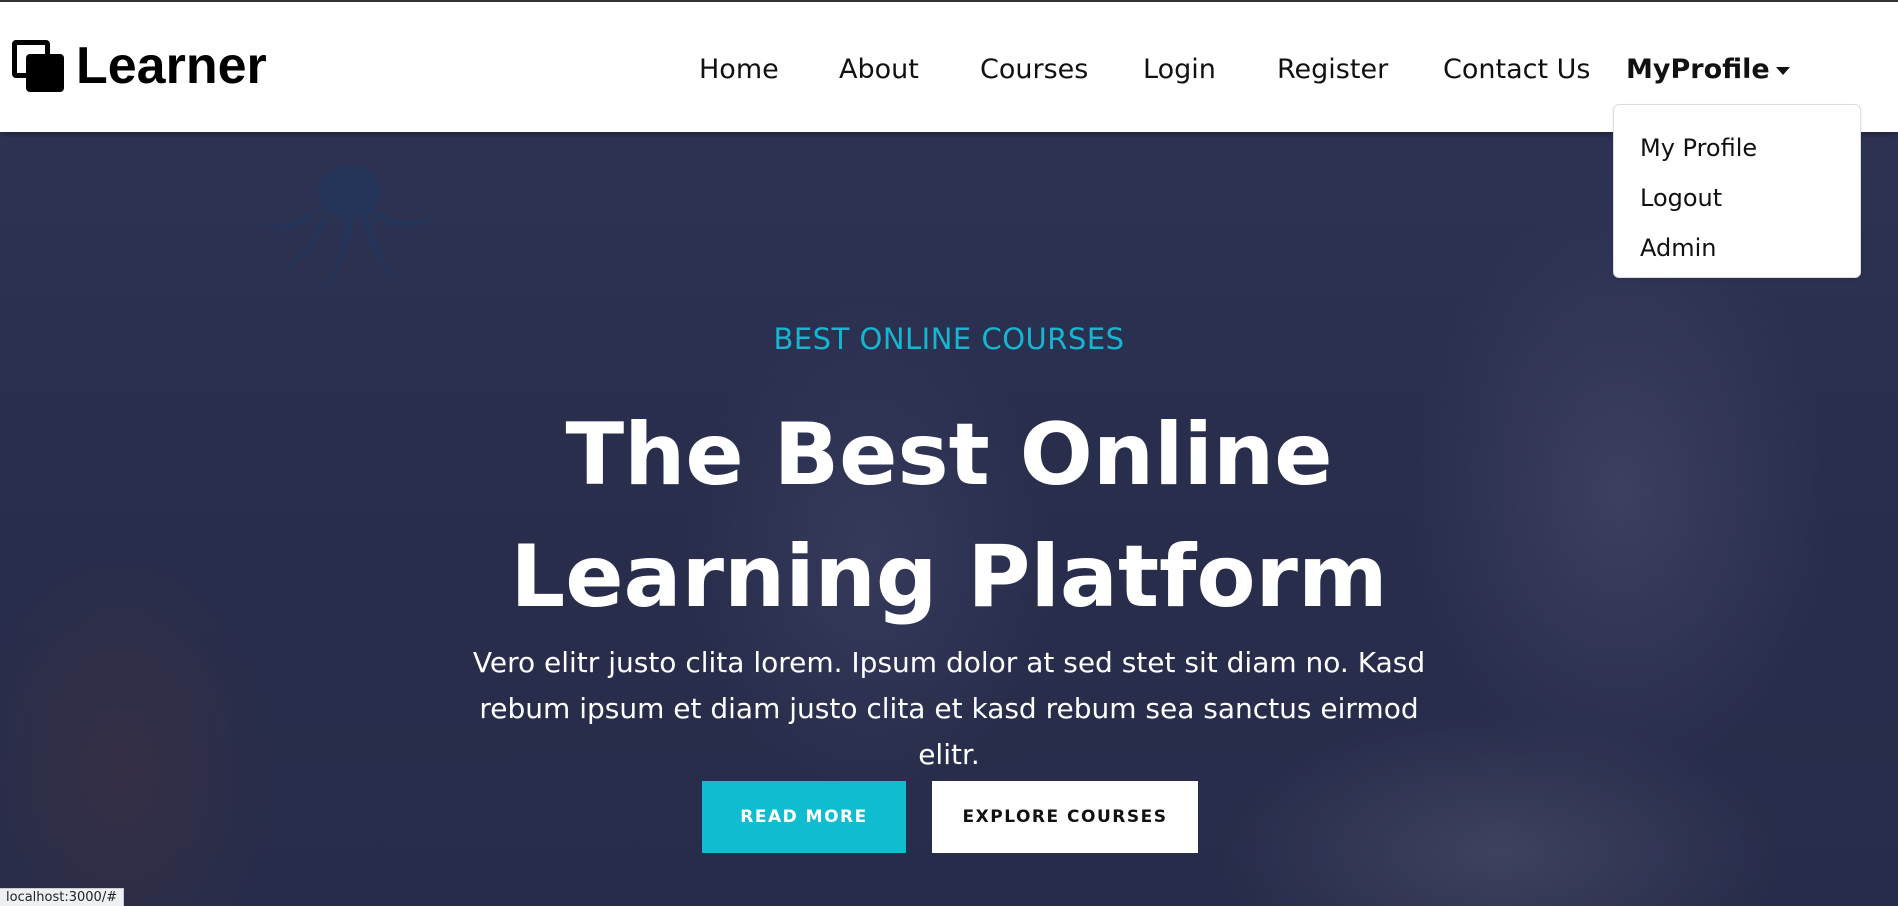  I want to click on caret-down-icon, so click(1782, 70).